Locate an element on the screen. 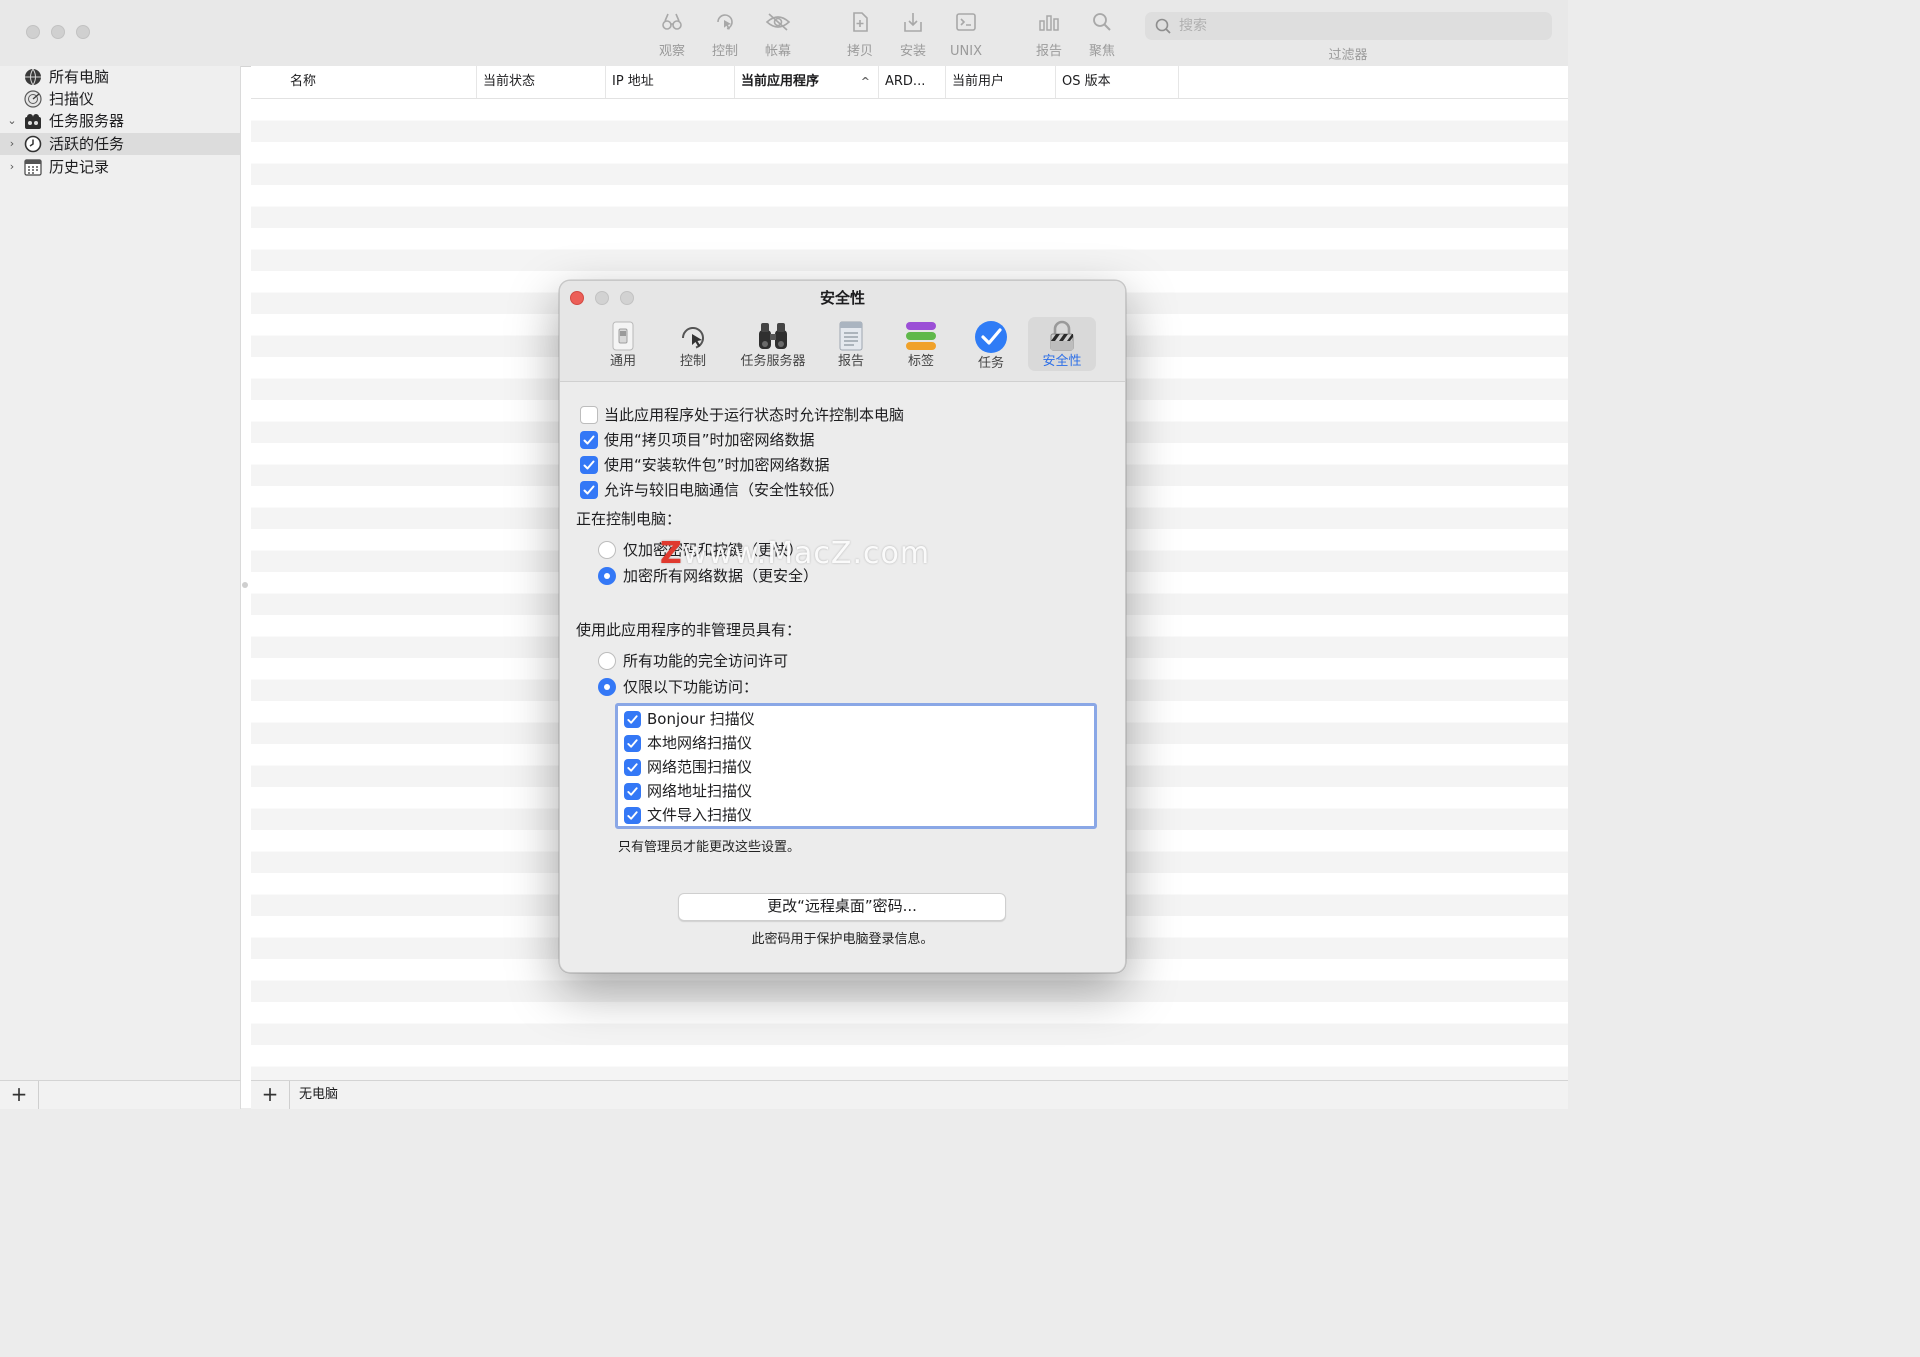 This screenshot has height=1357, width=1920. window-zoom-button is located at coordinates (83, 32).